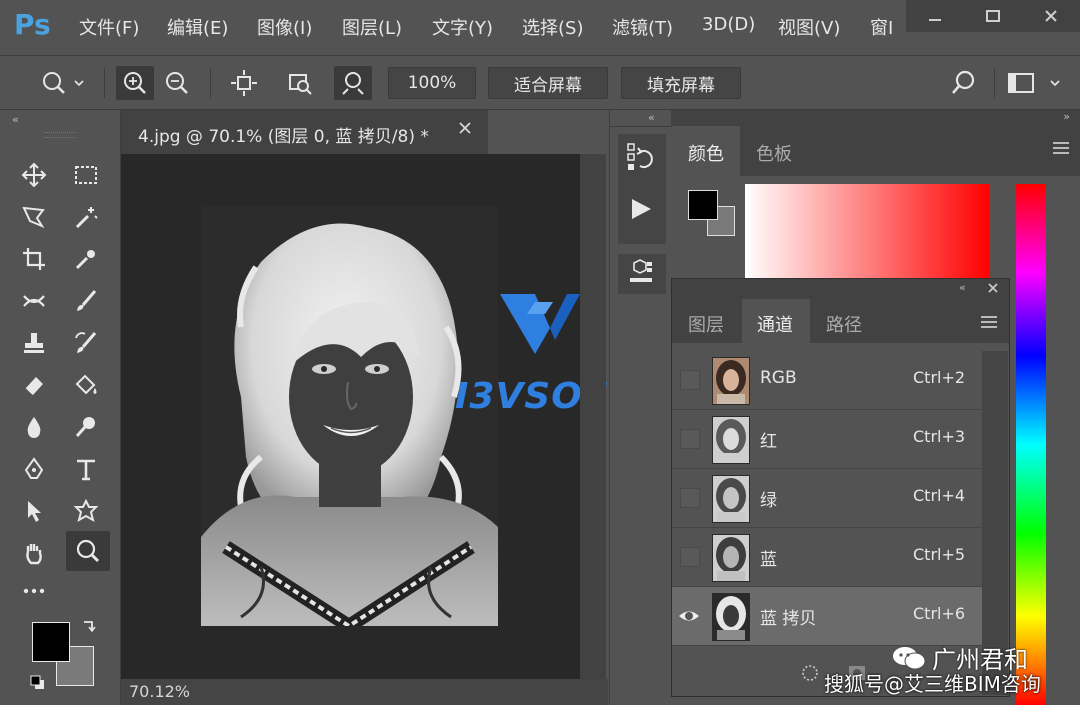 This screenshot has width=1080, height=705. Describe the element at coordinates (827, 439) in the screenshot. I see `channel-row-red: 红 Ctrl+3` at that location.